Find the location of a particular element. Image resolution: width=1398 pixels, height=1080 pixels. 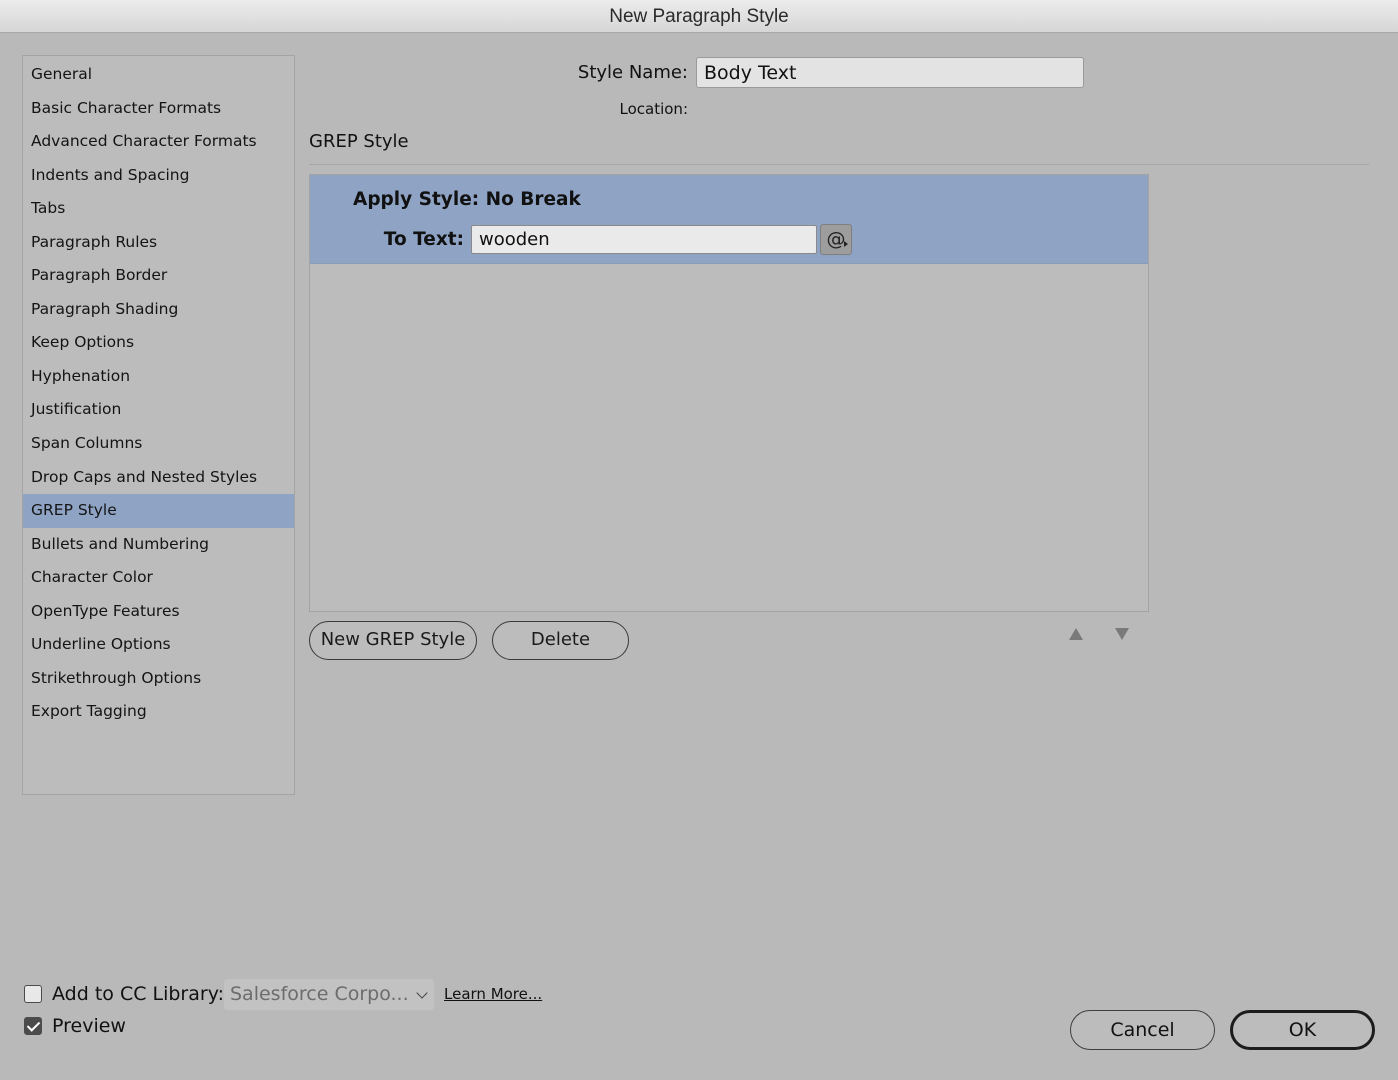

sidebar-item-drop-caps-and-nested-styles: Drop Caps and Nested Styles is located at coordinates (158, 478).